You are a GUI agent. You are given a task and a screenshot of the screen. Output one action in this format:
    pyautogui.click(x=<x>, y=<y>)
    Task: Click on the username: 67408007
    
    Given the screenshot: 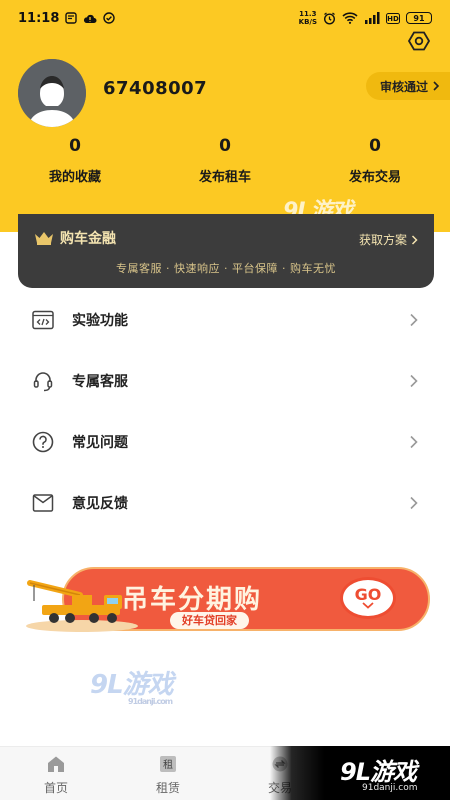 What is the action you would take?
    pyautogui.click(x=155, y=88)
    